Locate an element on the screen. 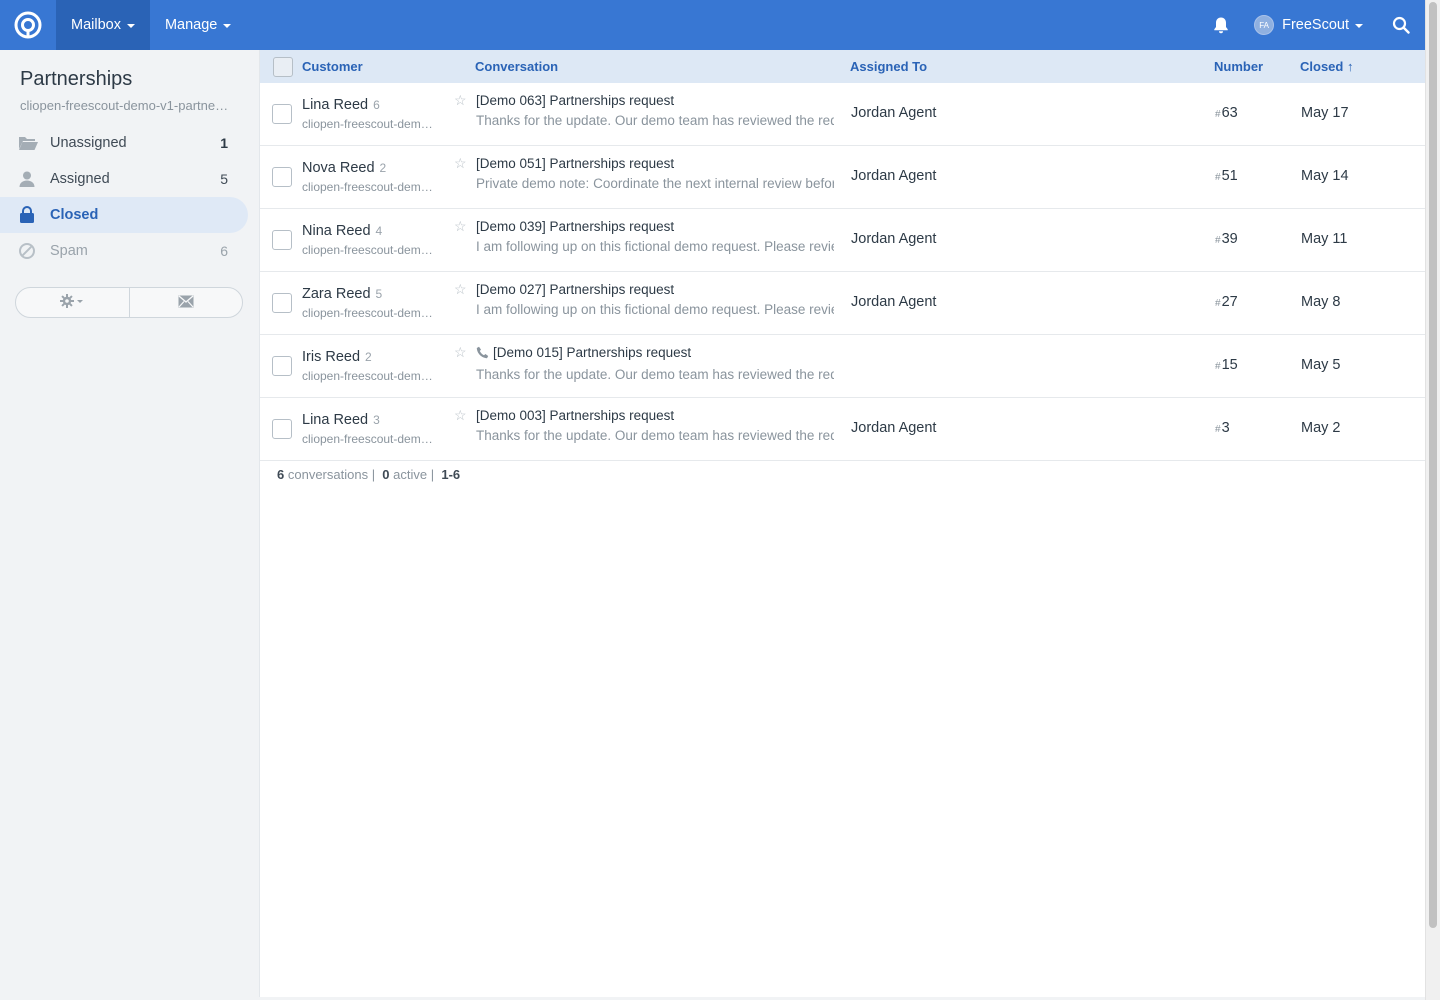 This screenshot has width=1440, height=1000. avatar: FA is located at coordinates (1264, 25).